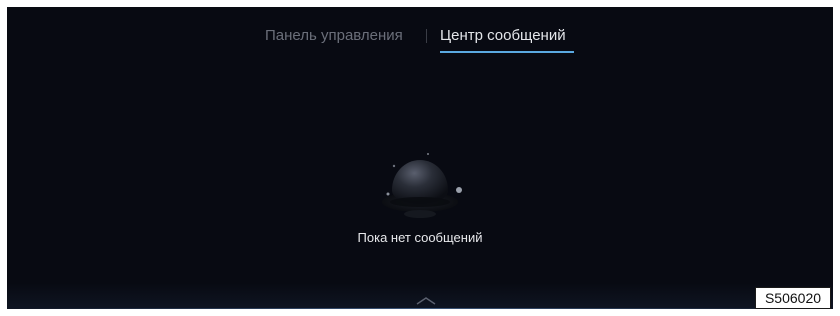 The height and width of the screenshot is (316, 840). Describe the element at coordinates (426, 301) in the screenshot. I see `chevron-up-icon` at that location.